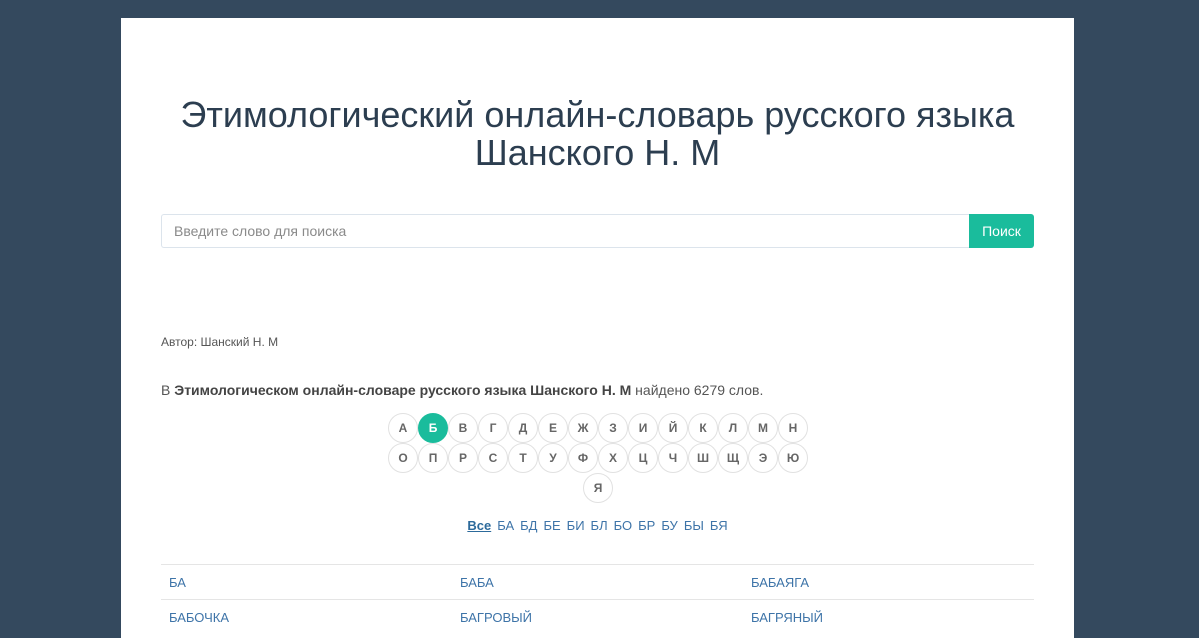 This screenshot has height=638, width=1199. What do you see at coordinates (493, 458) in the screenshot?
I see `letter-button: С` at bounding box center [493, 458].